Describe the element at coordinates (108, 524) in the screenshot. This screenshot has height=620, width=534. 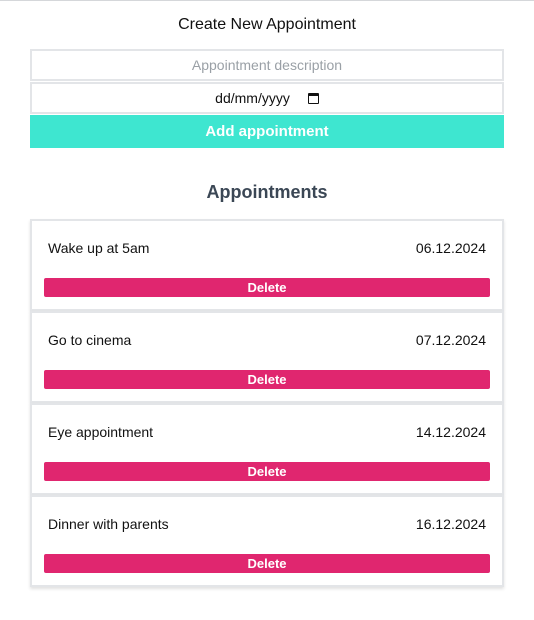
I see `appointment-description: Dinner with parents` at that location.